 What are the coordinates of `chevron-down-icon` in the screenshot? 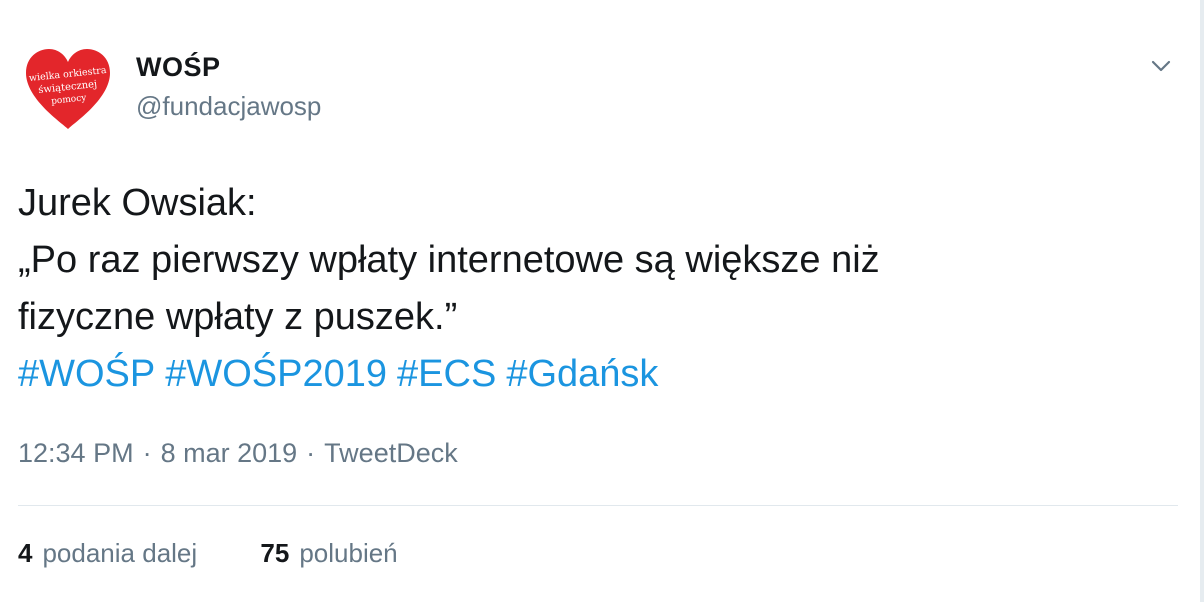 It's located at (1161, 66).